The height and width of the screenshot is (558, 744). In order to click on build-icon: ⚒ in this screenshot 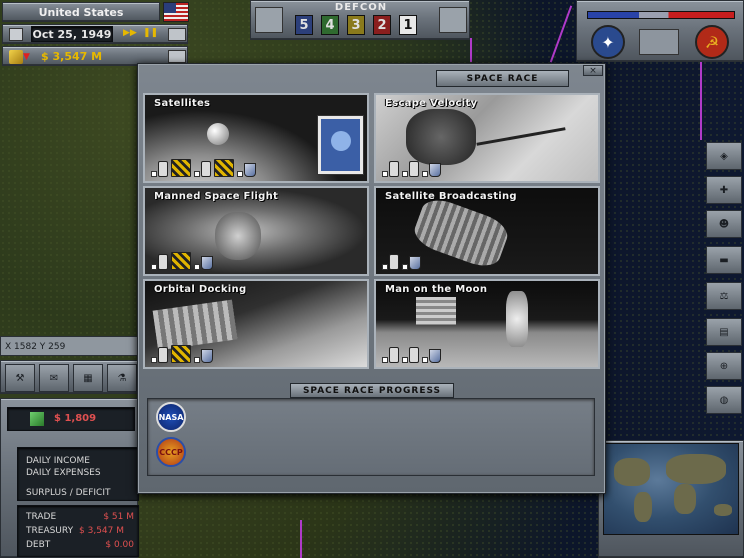, I will do `click(20, 378)`.